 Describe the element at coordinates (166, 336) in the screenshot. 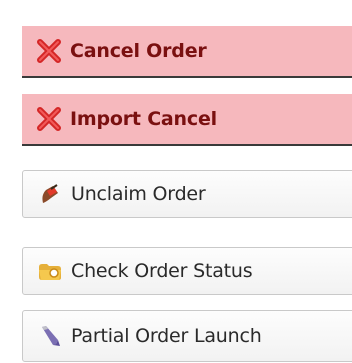

I see `partial-order-launch-label: Partial Order Launch` at that location.